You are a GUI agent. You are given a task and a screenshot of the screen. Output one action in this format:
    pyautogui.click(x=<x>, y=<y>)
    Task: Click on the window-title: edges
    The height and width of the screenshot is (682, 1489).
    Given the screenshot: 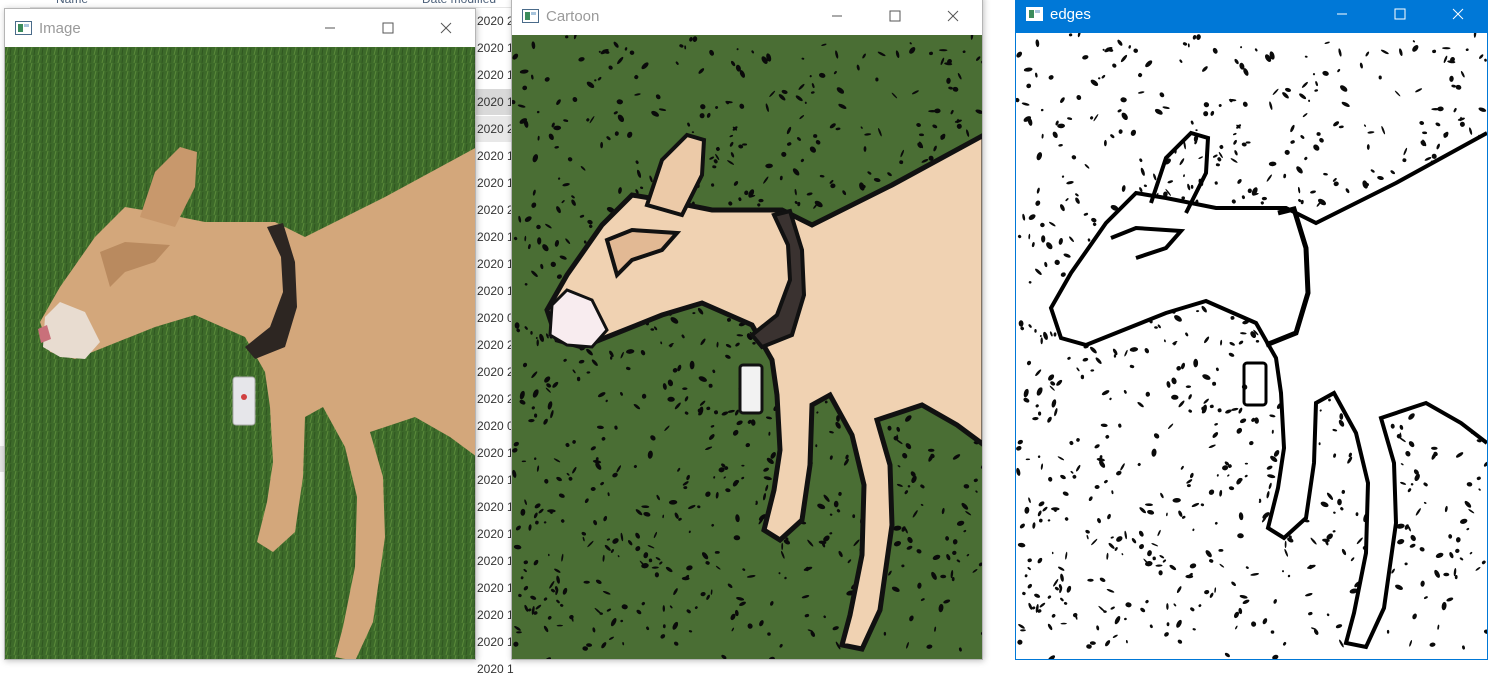 What is the action you would take?
    pyautogui.click(x=1070, y=14)
    